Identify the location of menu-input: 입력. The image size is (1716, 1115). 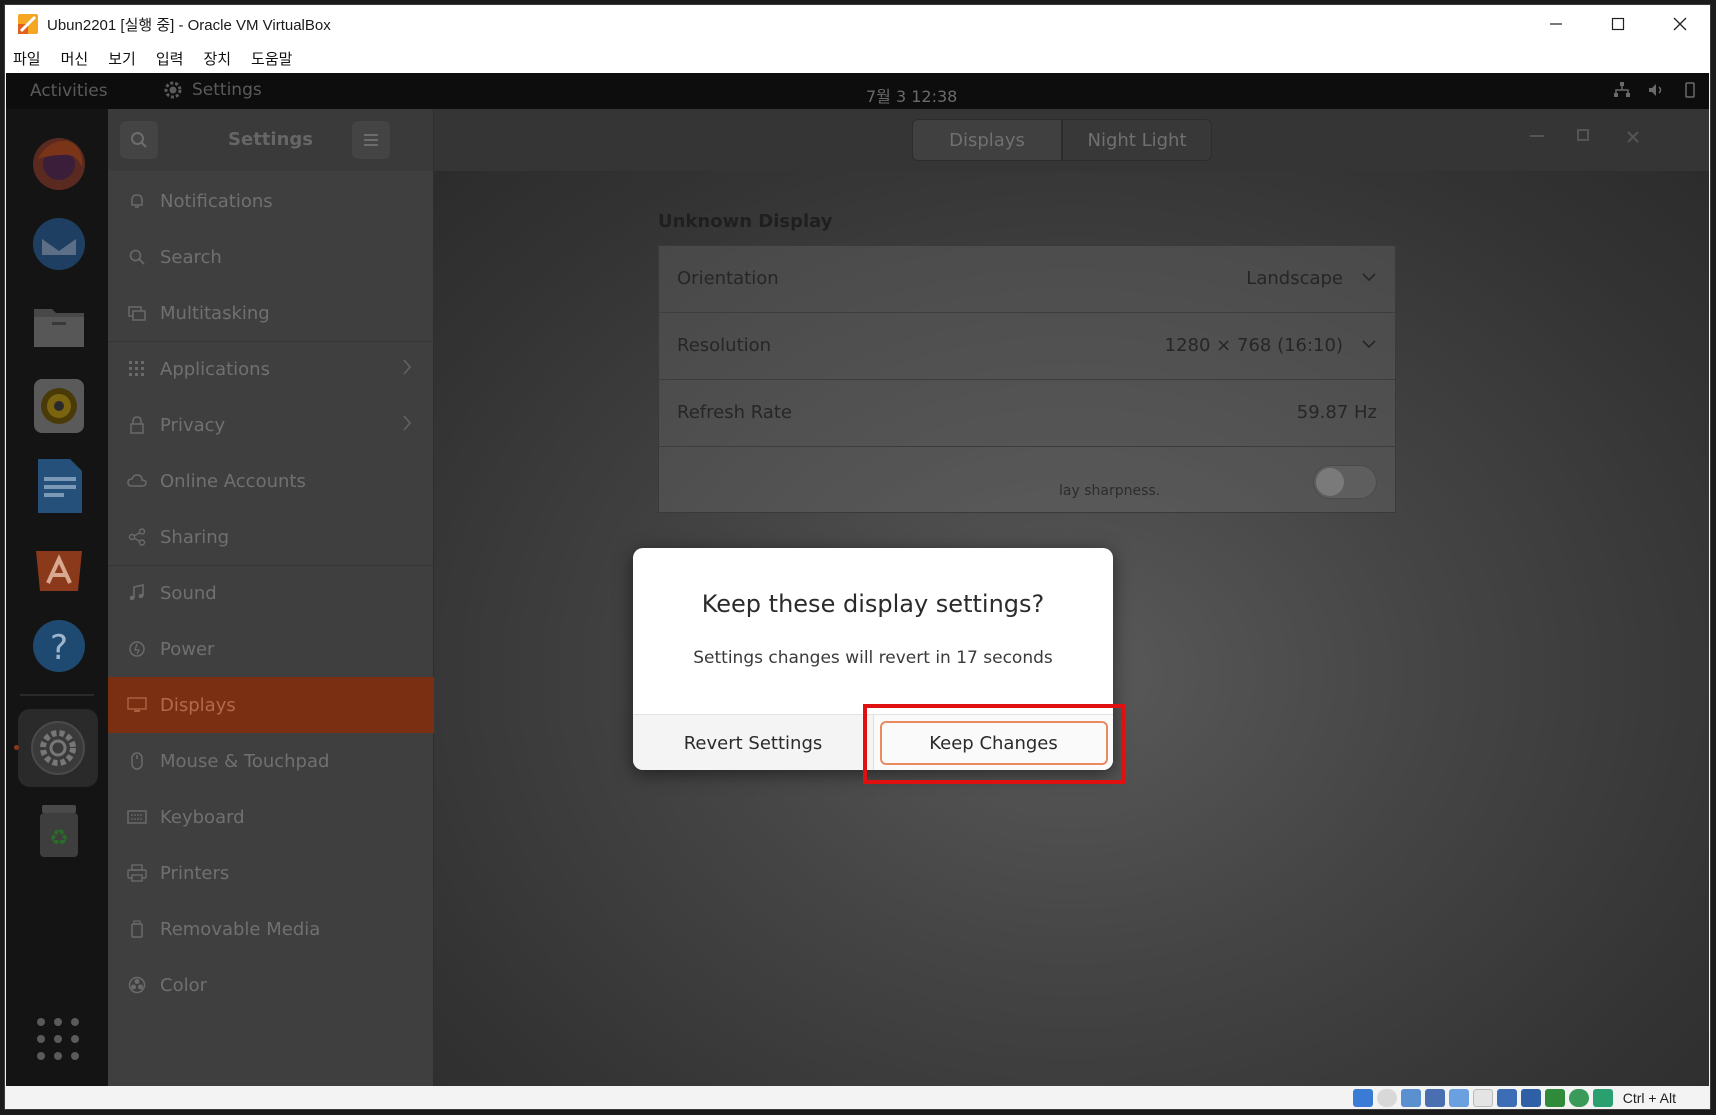
(170, 58).